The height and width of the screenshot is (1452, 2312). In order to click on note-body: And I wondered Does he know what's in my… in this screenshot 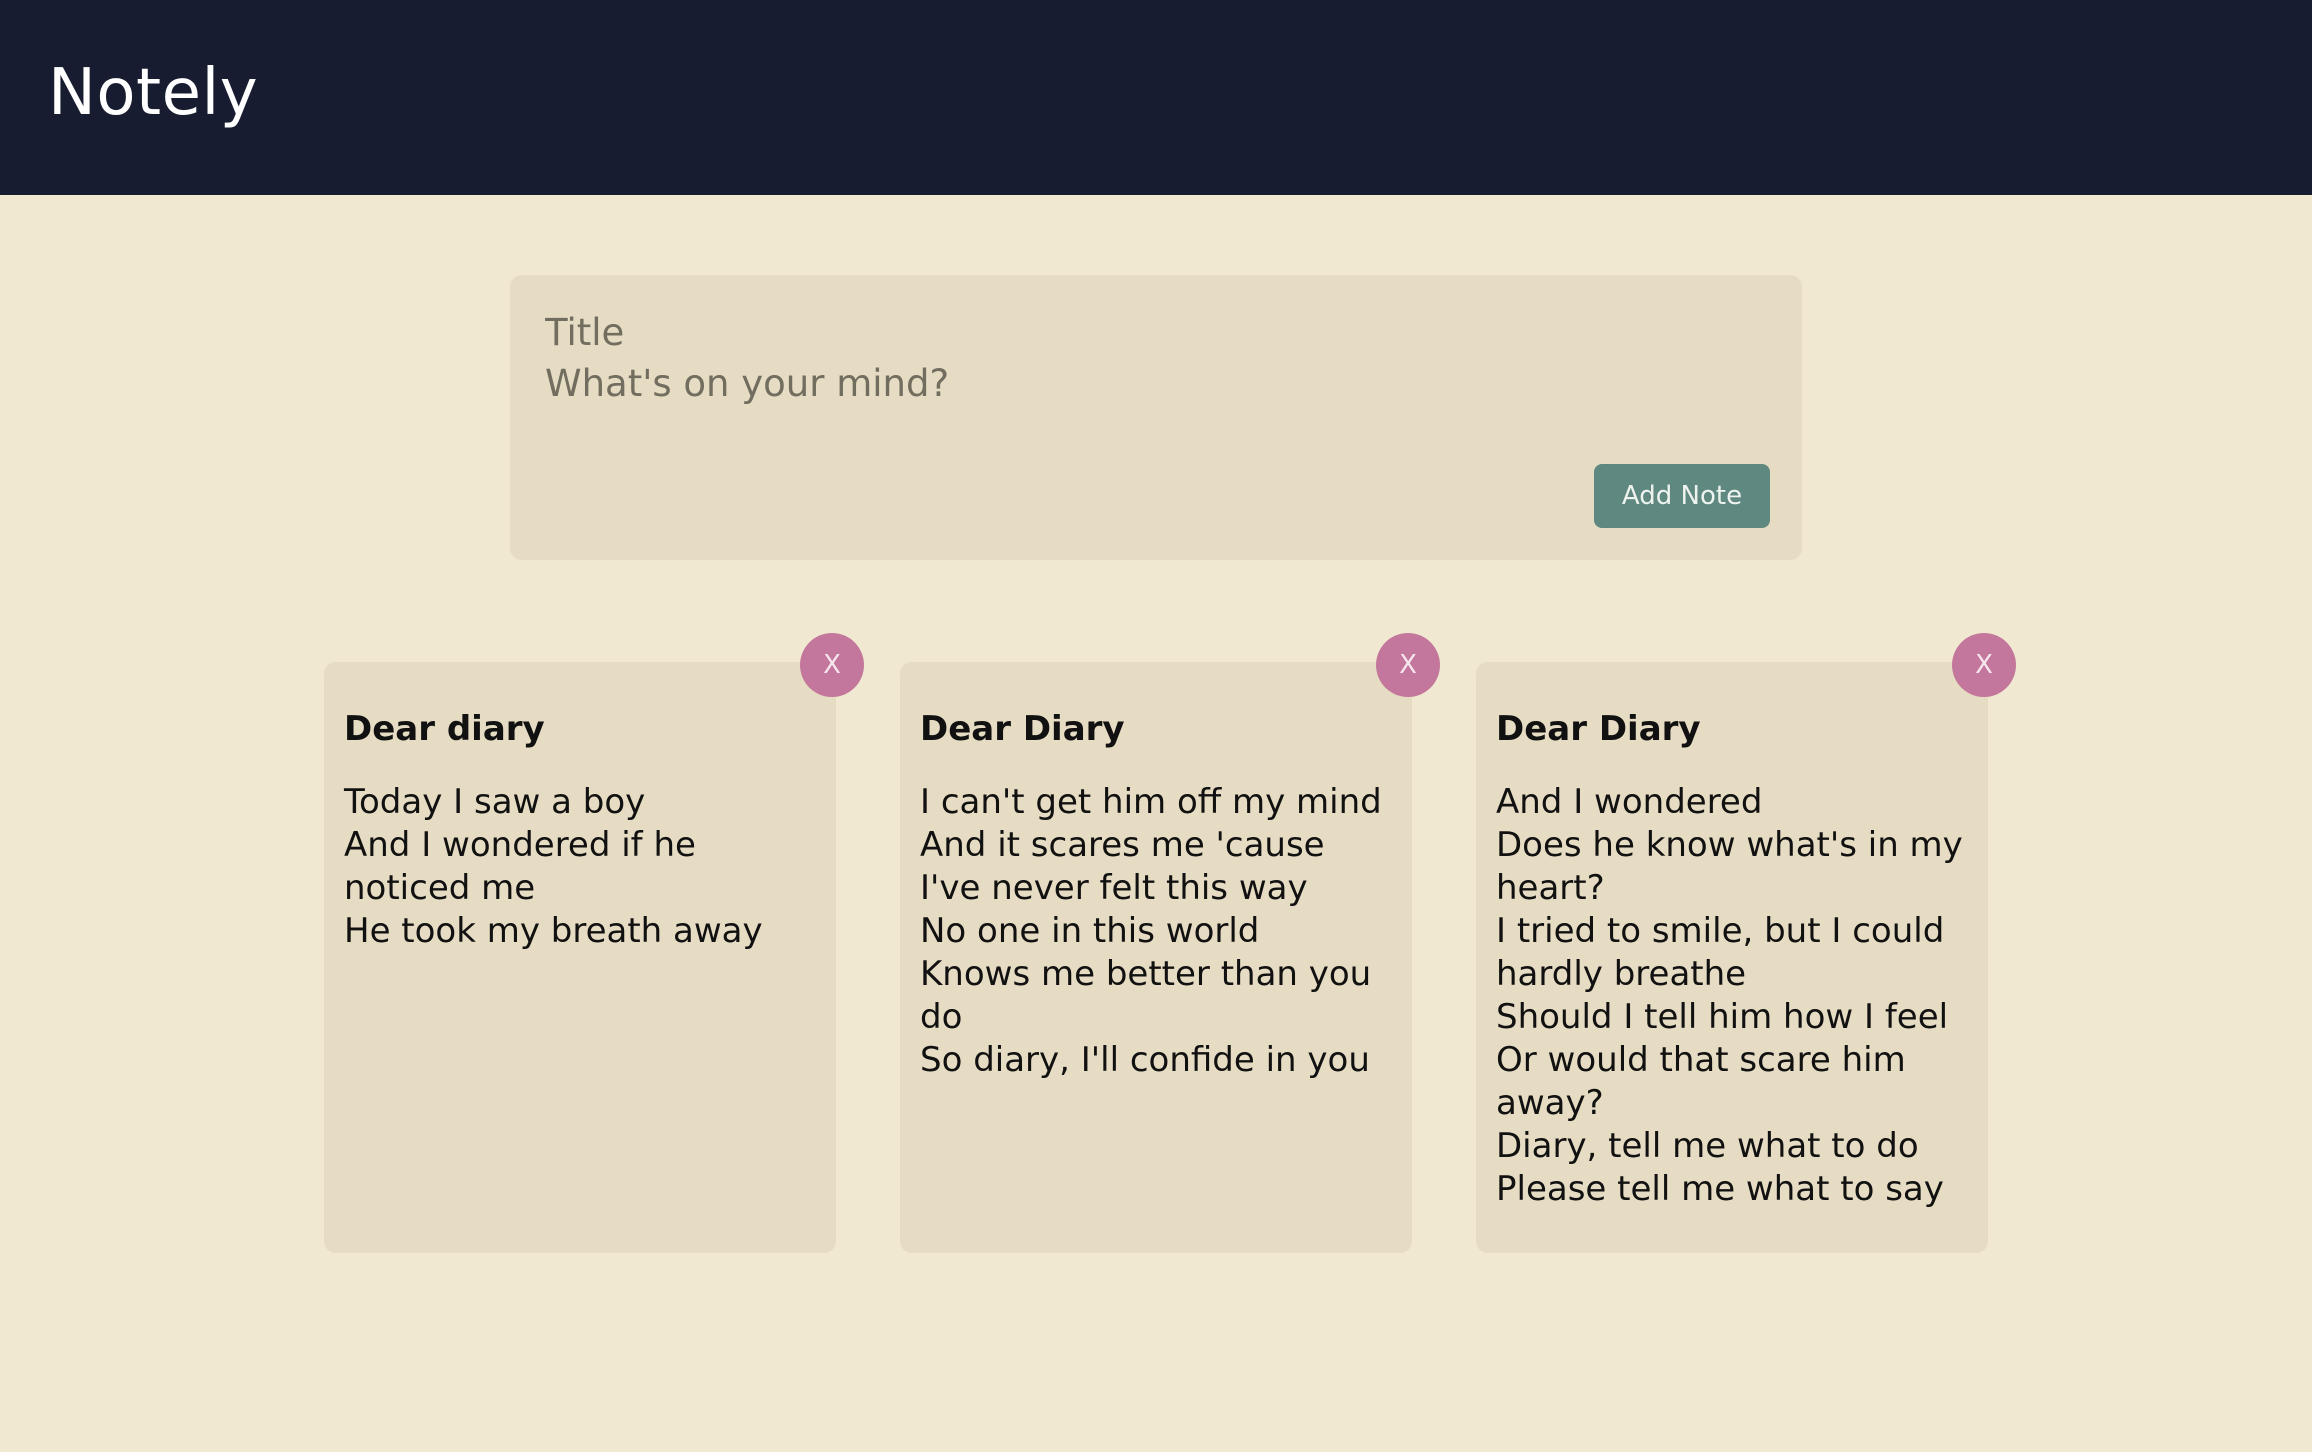, I will do `click(1729, 996)`.